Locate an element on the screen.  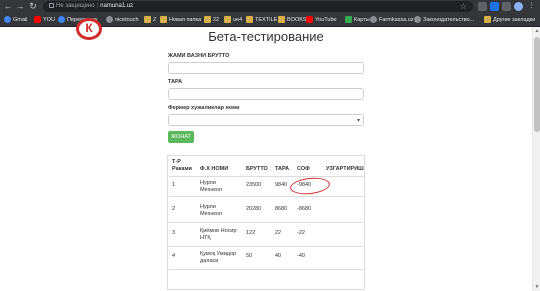
back-icon: ← is located at coordinates (8, 6).